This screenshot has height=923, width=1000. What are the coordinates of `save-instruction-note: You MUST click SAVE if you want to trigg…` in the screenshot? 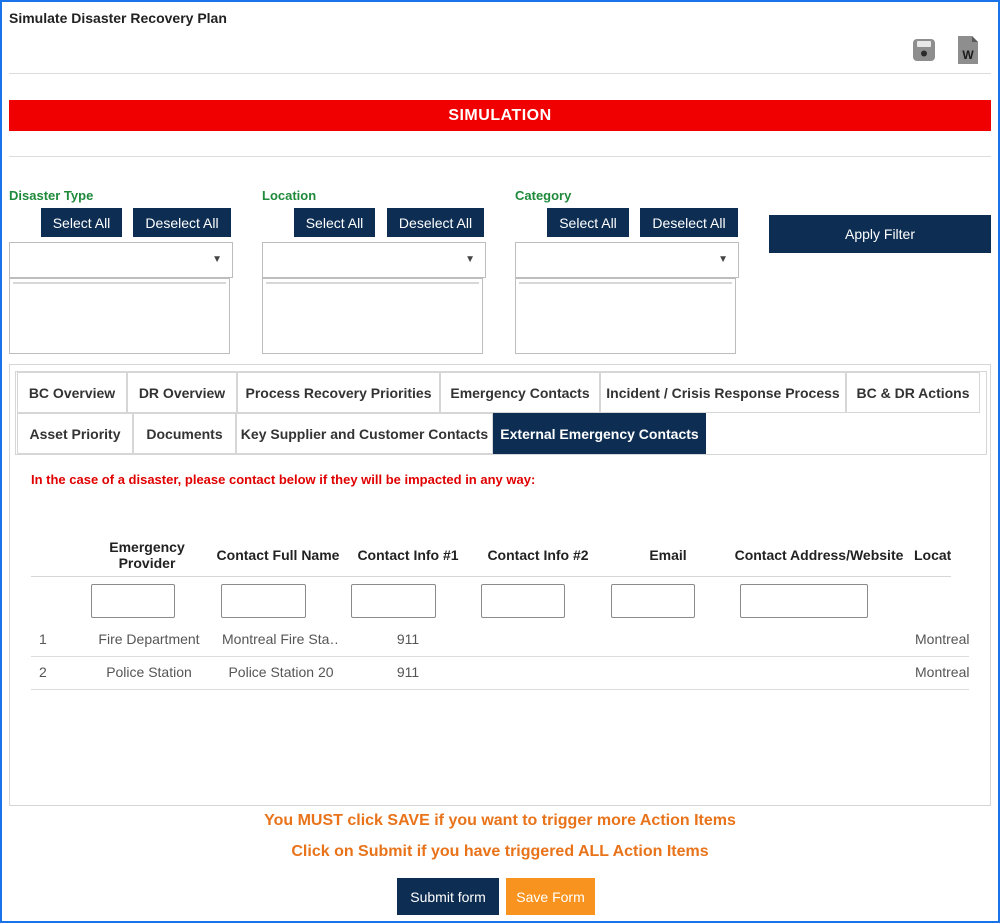 It's located at (500, 820).